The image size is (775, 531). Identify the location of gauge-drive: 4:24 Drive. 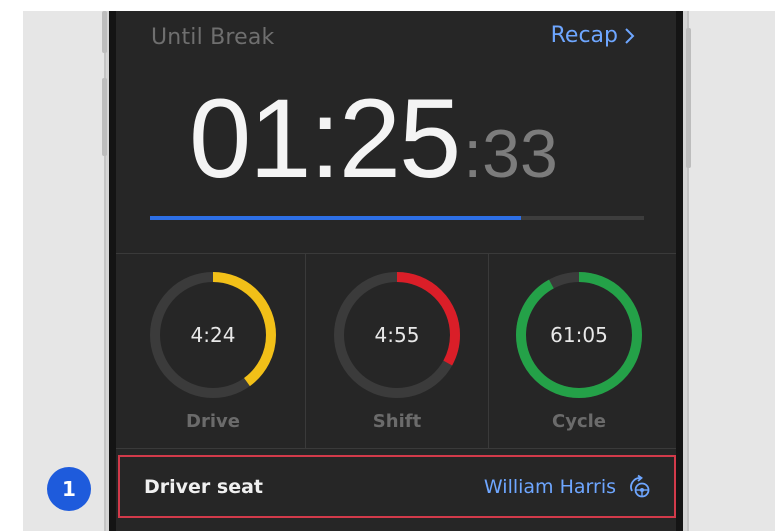
(211, 351).